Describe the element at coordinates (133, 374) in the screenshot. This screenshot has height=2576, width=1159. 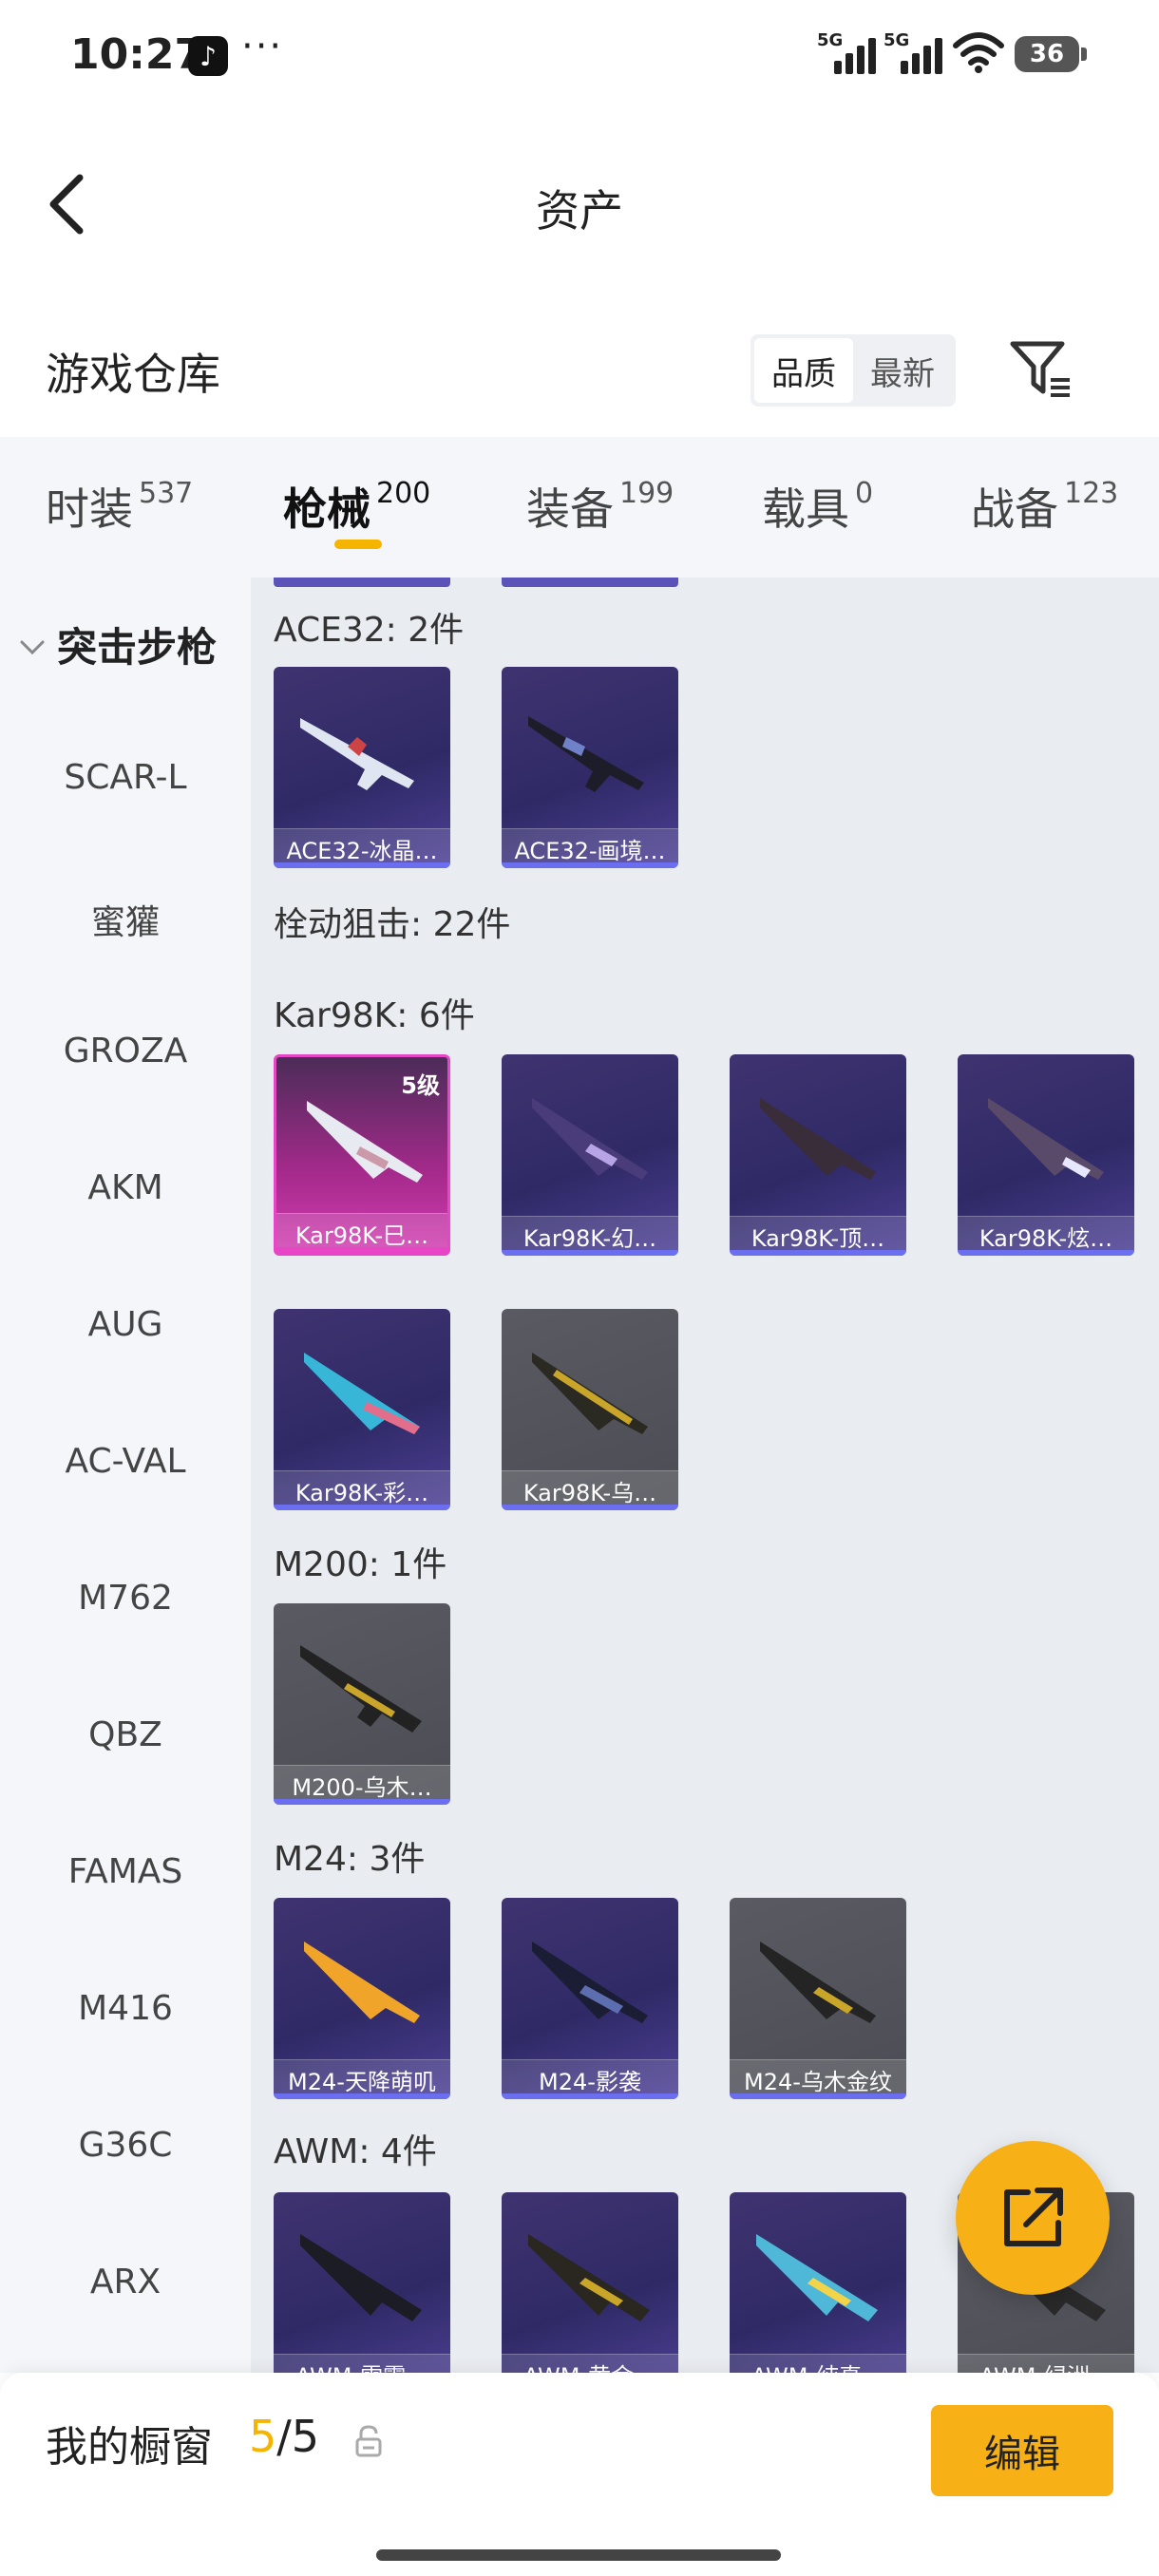
I see `section-title: 游戏仓库` at that location.